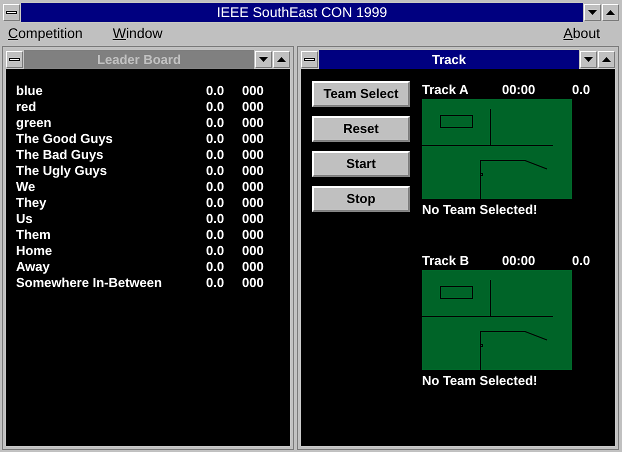  I want to click on team-name: red, so click(27, 107).